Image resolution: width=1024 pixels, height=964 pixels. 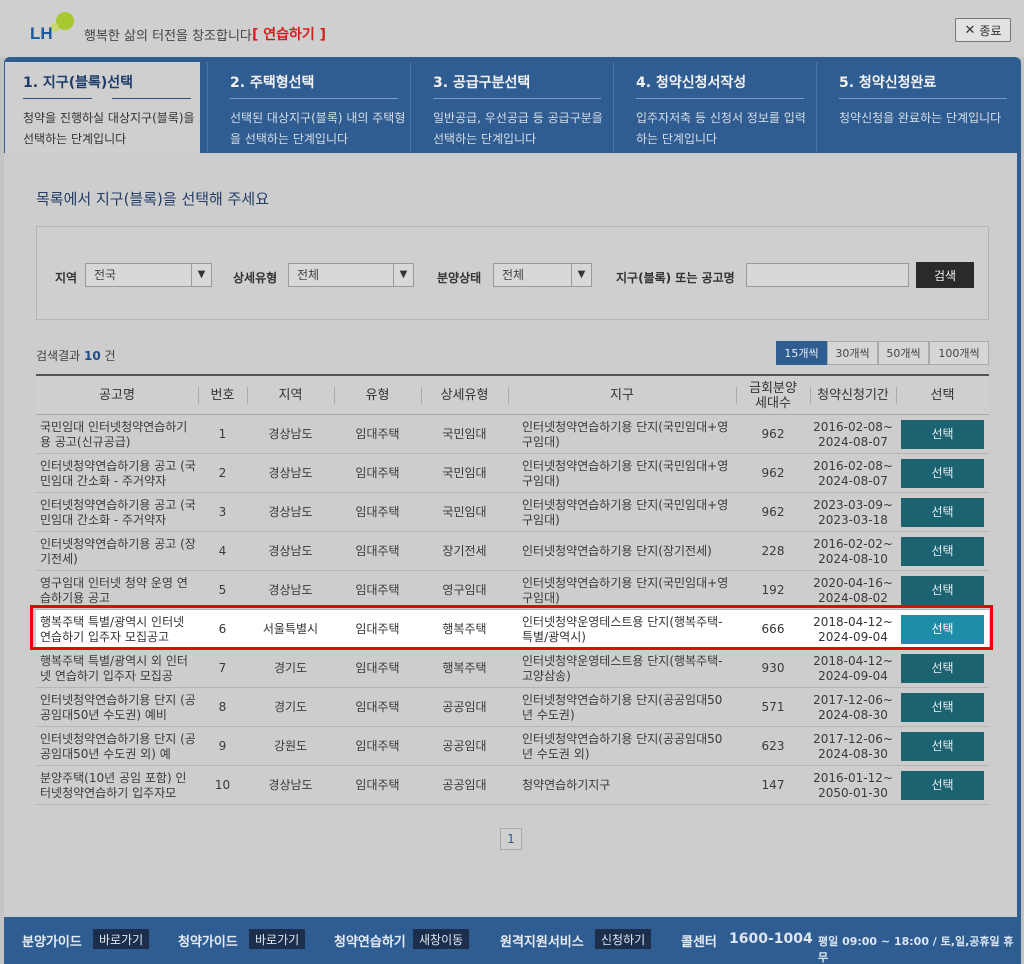 I want to click on units-cell: 666, so click(x=773, y=629).